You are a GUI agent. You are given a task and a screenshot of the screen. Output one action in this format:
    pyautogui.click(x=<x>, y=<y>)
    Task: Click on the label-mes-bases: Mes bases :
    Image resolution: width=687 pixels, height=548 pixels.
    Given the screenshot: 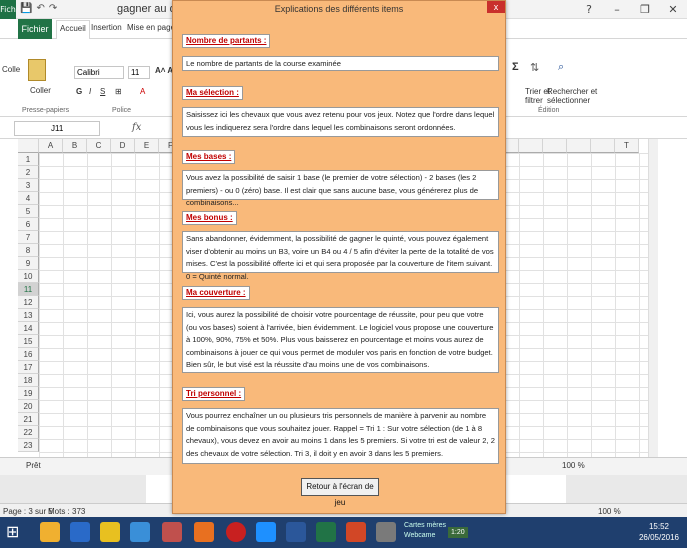 What is the action you would take?
    pyautogui.click(x=209, y=157)
    